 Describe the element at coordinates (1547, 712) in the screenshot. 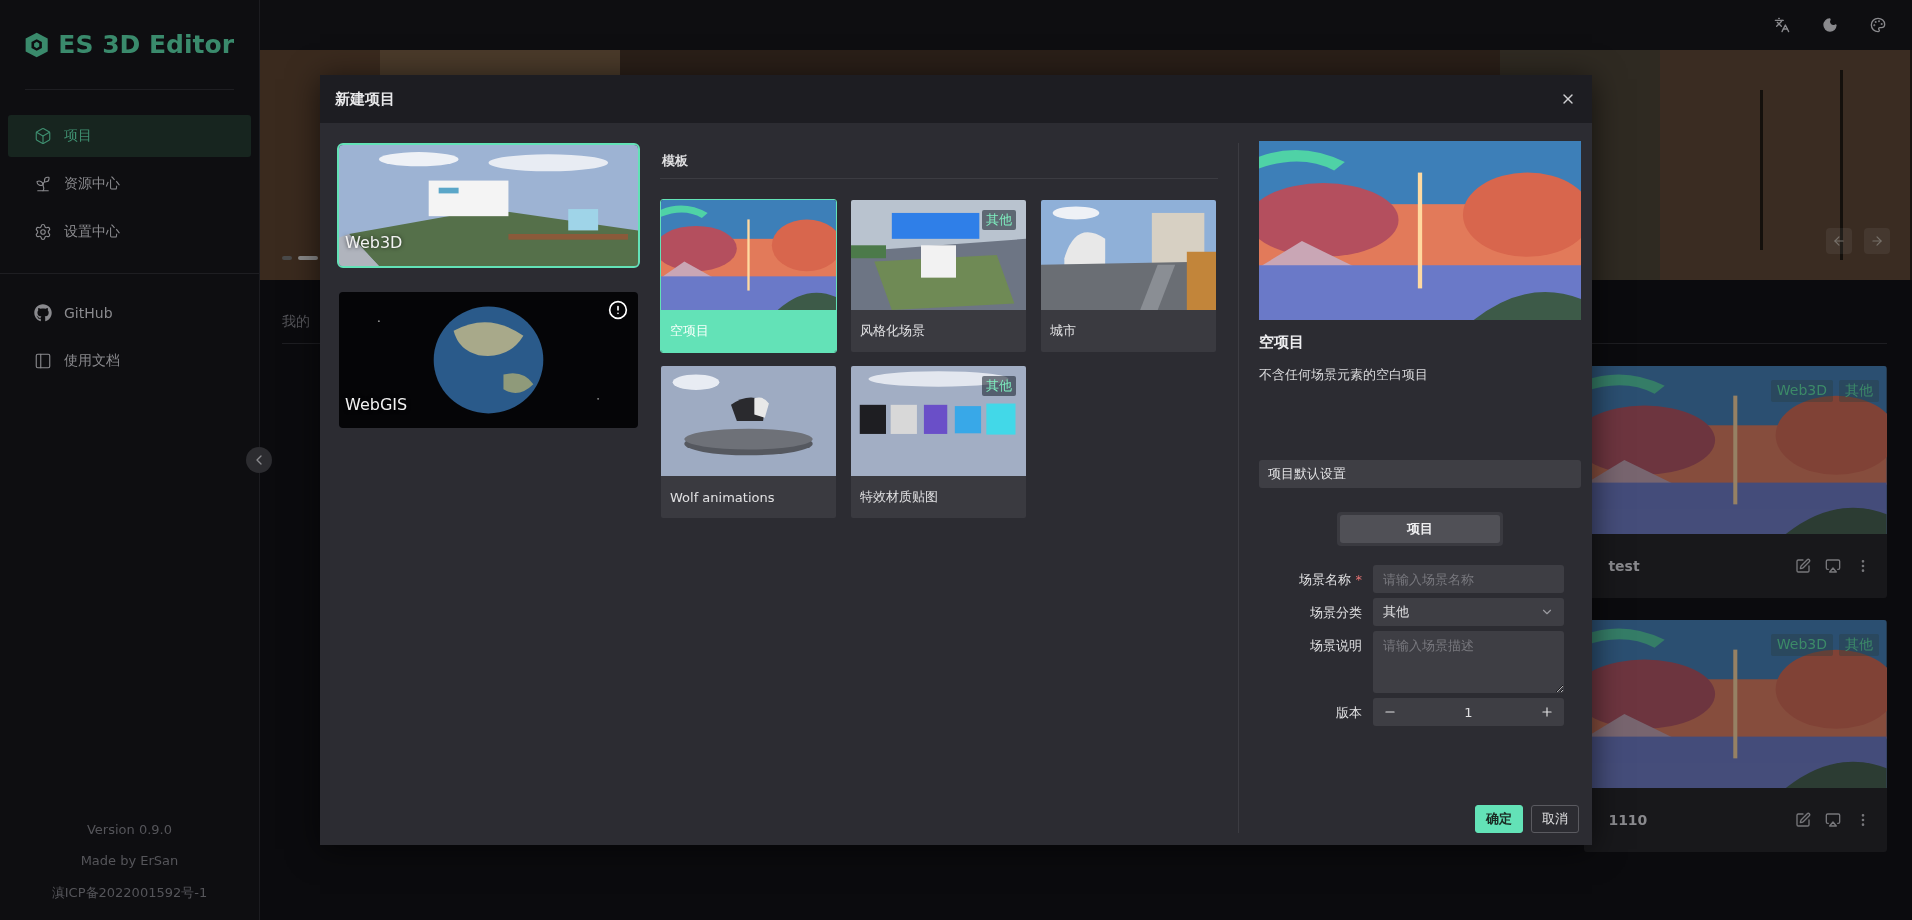

I see `plus-icon` at that location.